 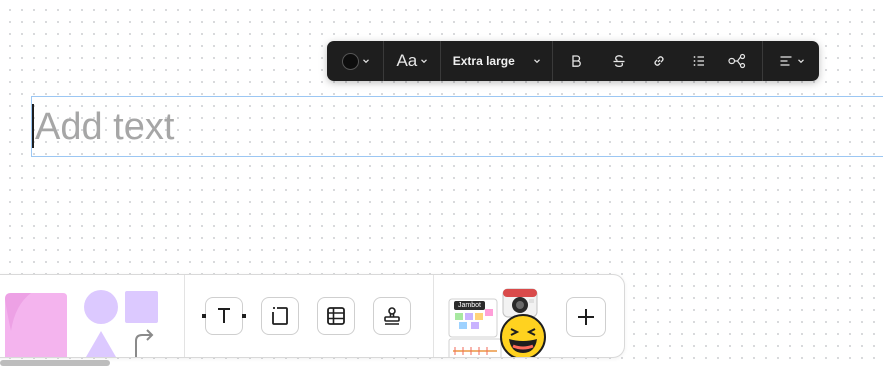 I want to click on table-tool-button, so click(x=336, y=316).